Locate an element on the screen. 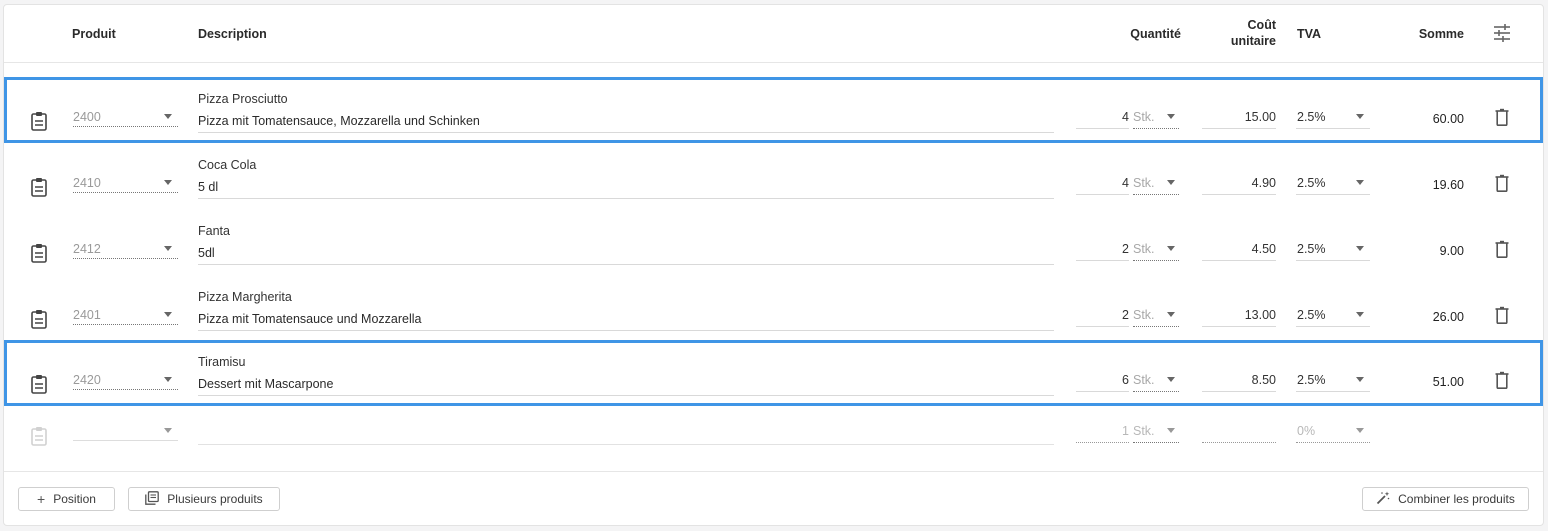 The width and height of the screenshot is (1548, 531). product-select: 2410 is located at coordinates (125, 183).